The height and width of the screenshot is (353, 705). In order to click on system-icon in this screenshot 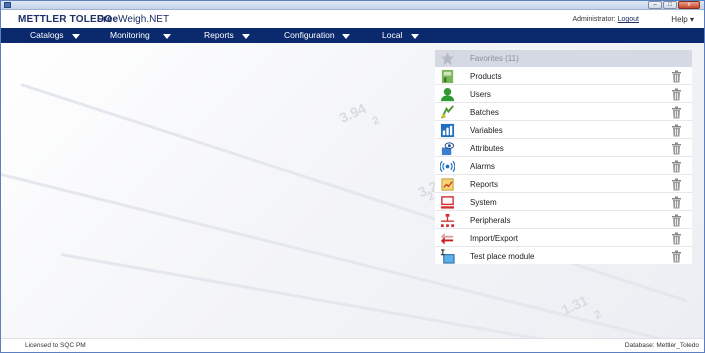, I will do `click(447, 202)`.